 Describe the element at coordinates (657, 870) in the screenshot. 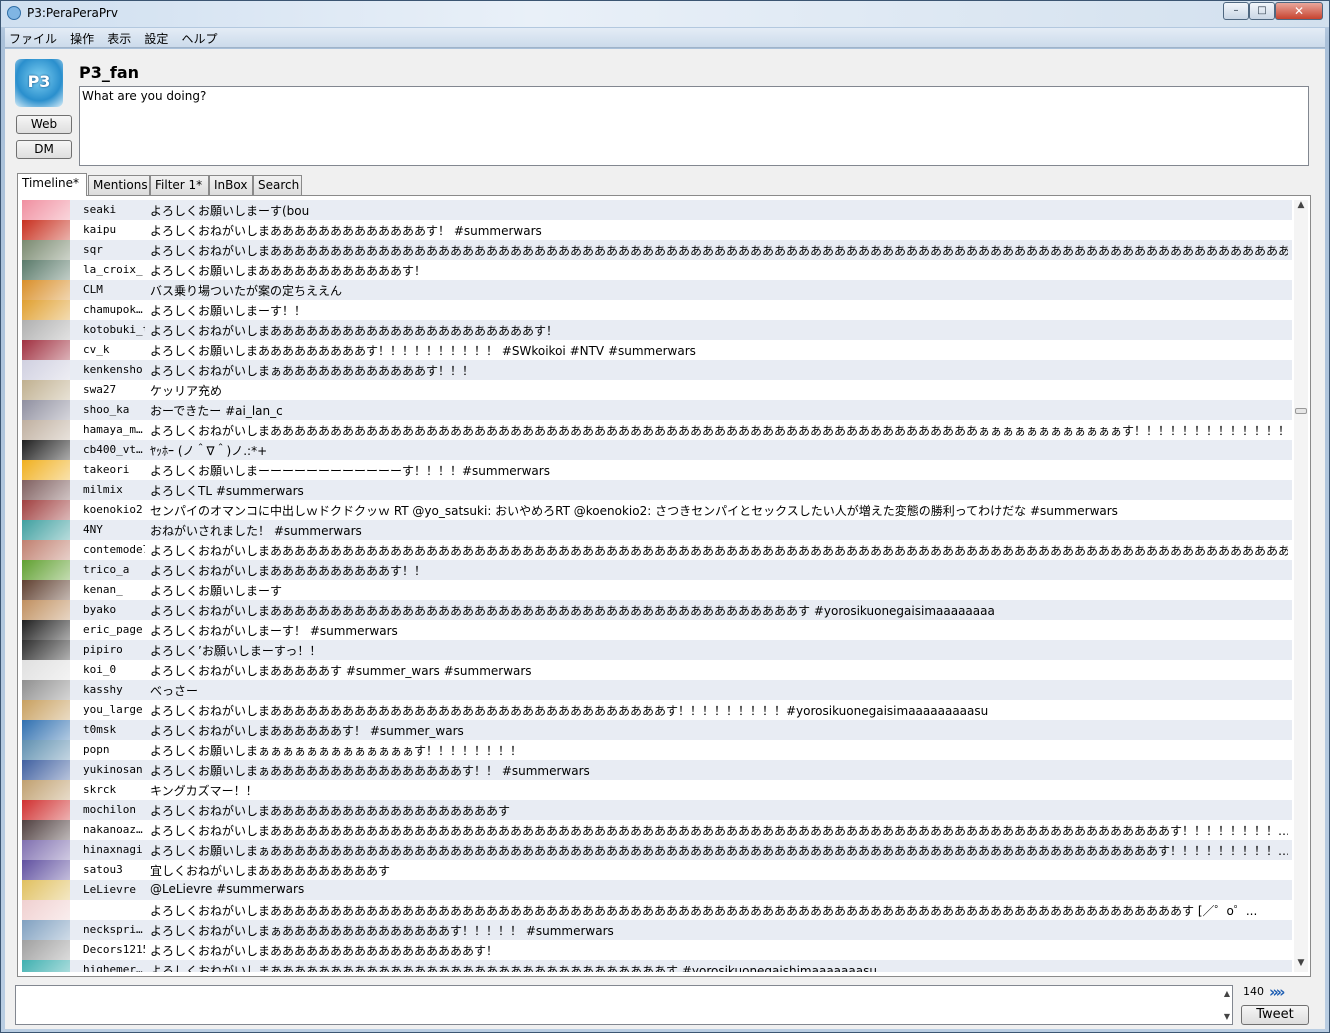

I see `timeline-row: satou3 宜しくおねがいしまああああああああああす` at that location.